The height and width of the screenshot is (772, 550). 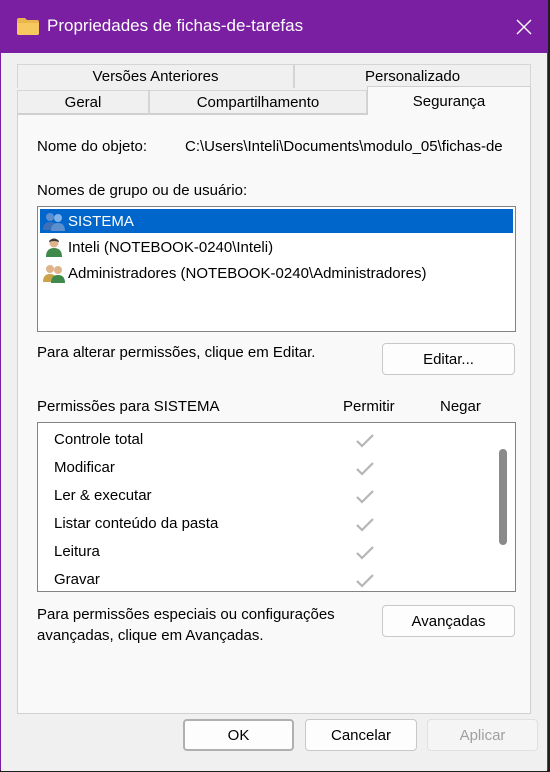 I want to click on groups-label: Nomes de grupo ou de usuário:, so click(x=142, y=190).